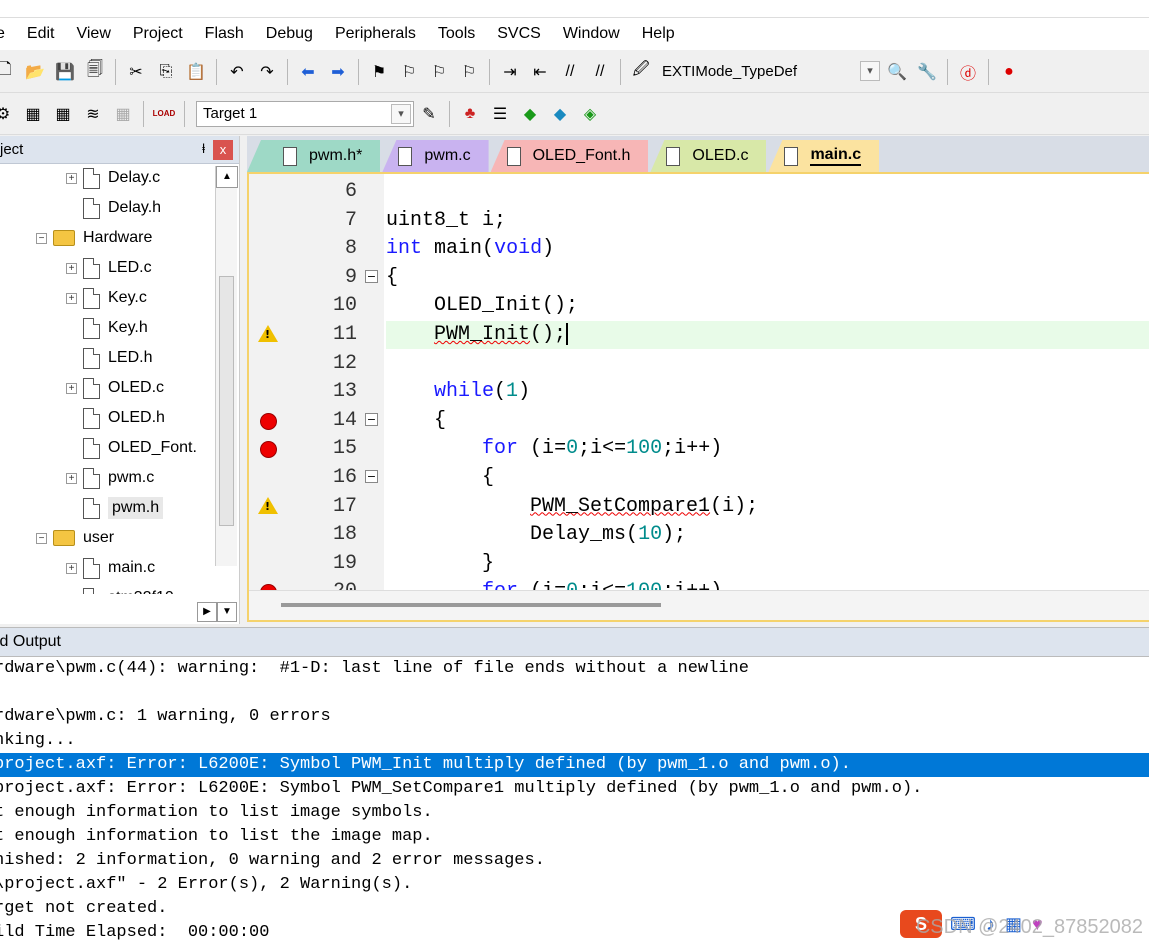  I want to click on menu-item-view: View, so click(93, 34).